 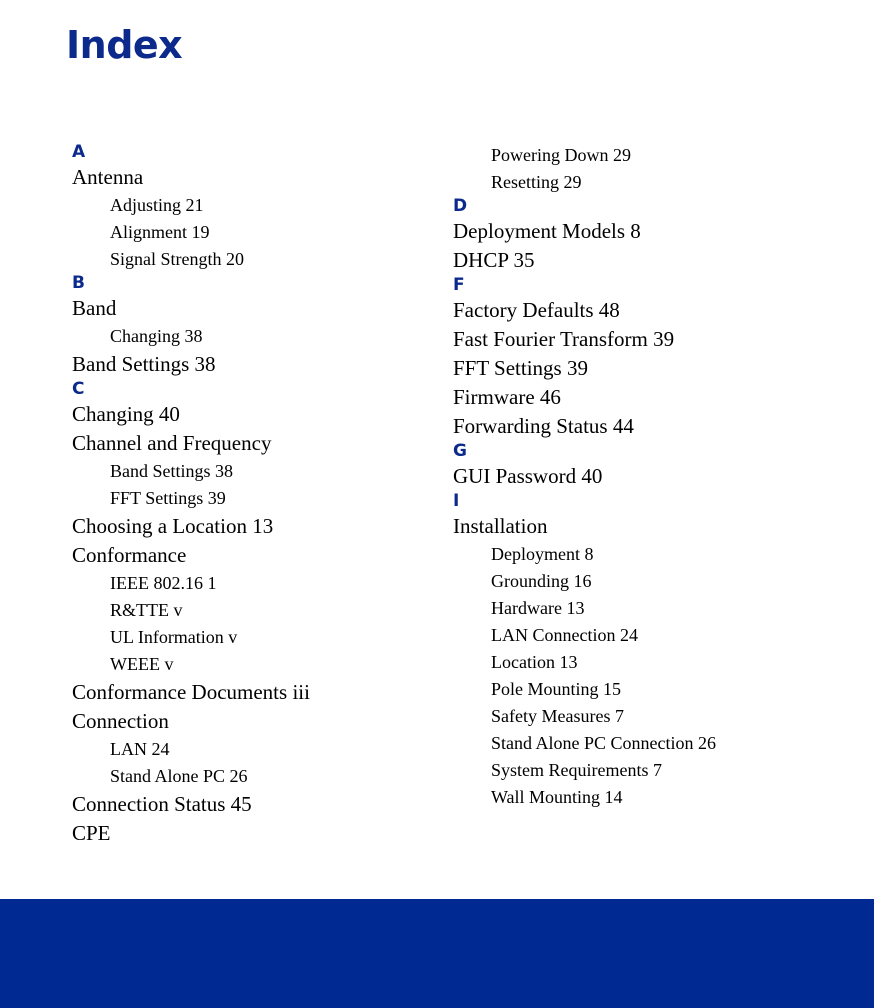 I want to click on index-subentry: Changing 38, so click(x=257, y=336).